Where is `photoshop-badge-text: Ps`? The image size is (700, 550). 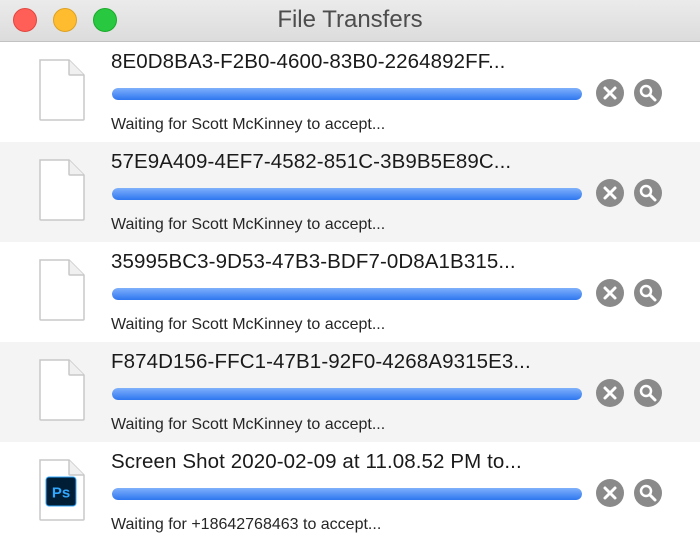 photoshop-badge-text: Ps is located at coordinates (61, 493).